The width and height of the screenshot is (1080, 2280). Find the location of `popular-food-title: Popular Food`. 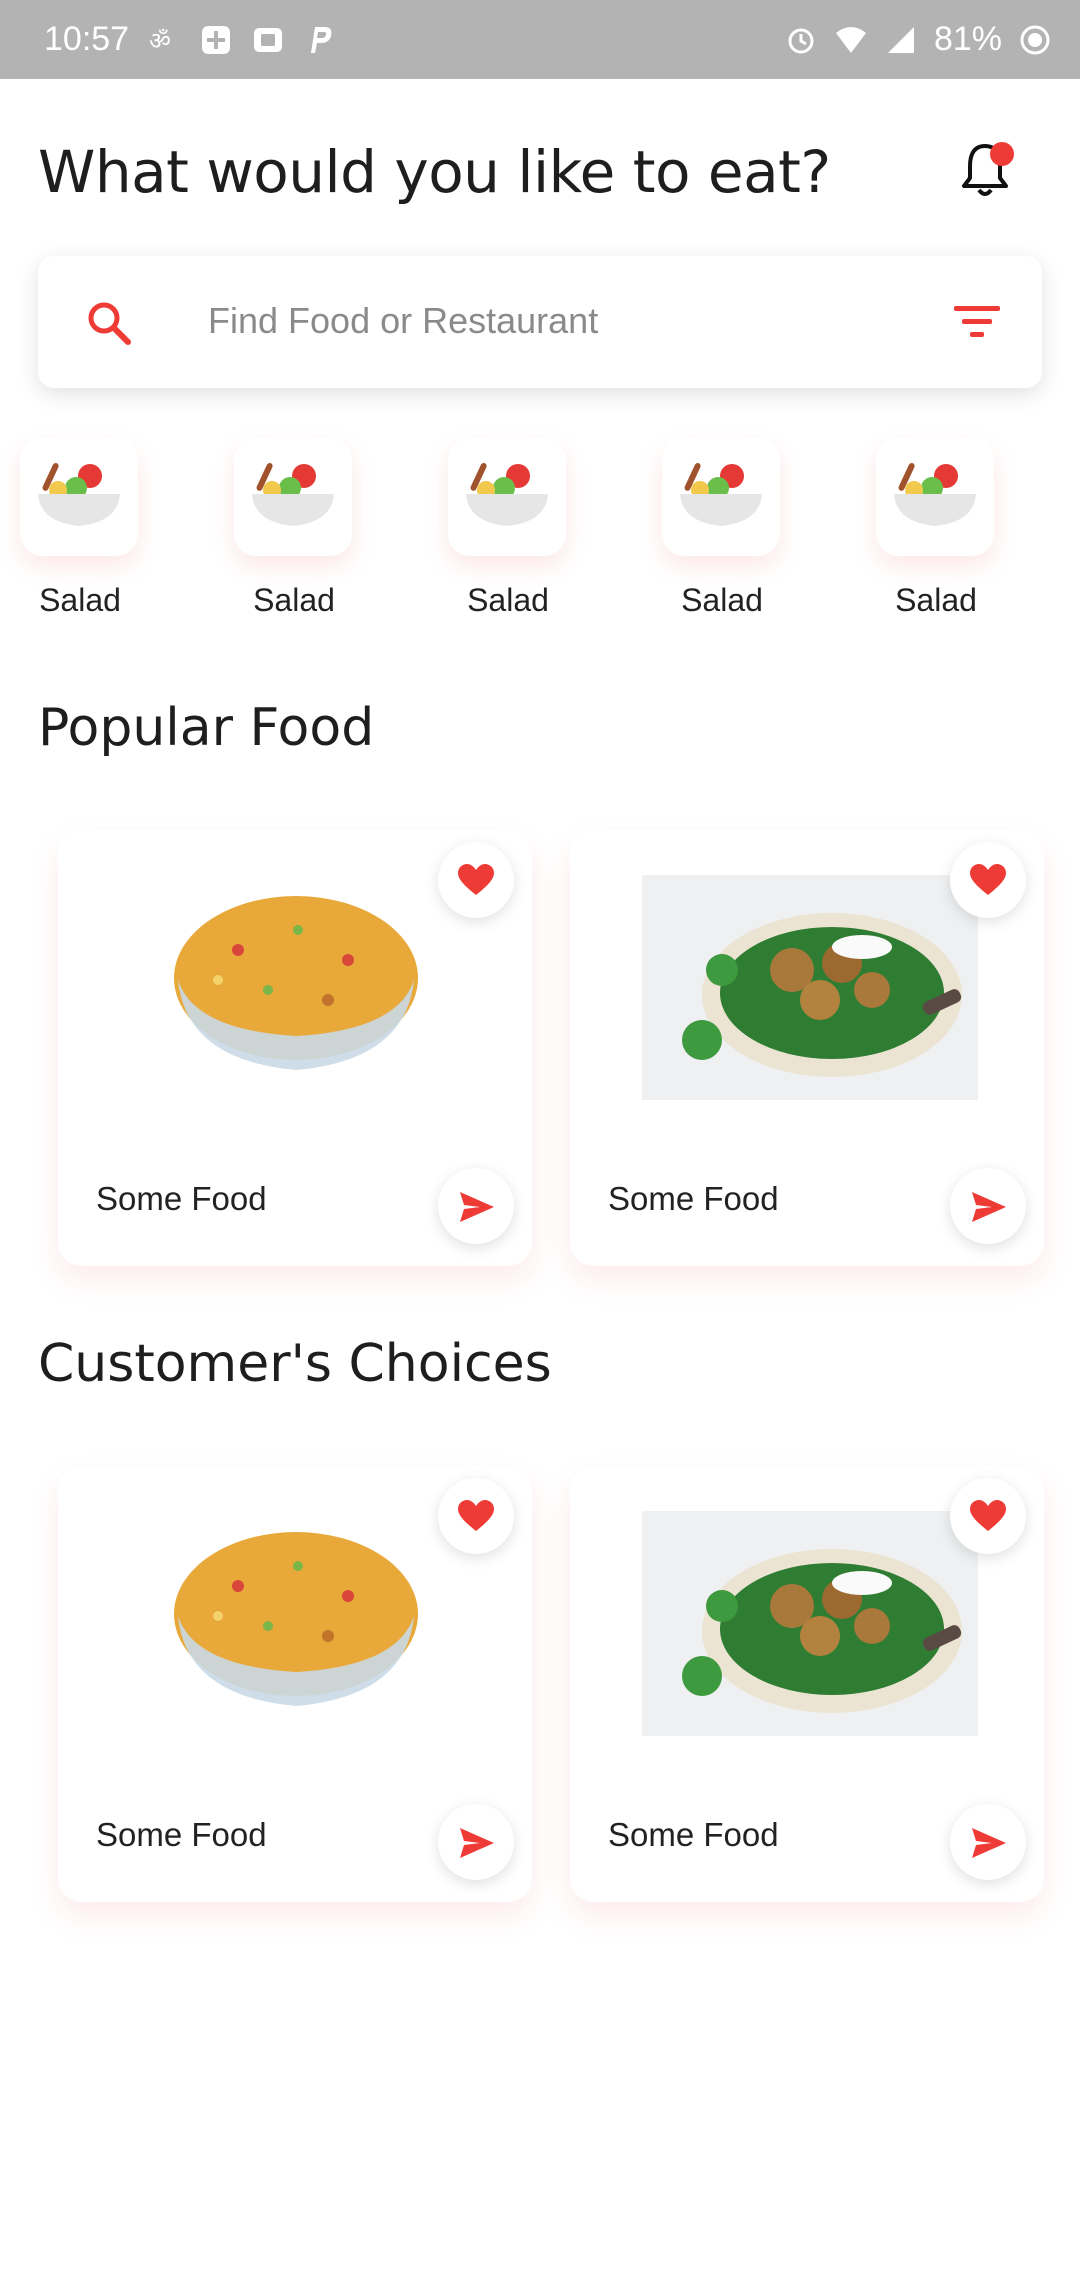

popular-food-title: Popular Food is located at coordinates (206, 728).